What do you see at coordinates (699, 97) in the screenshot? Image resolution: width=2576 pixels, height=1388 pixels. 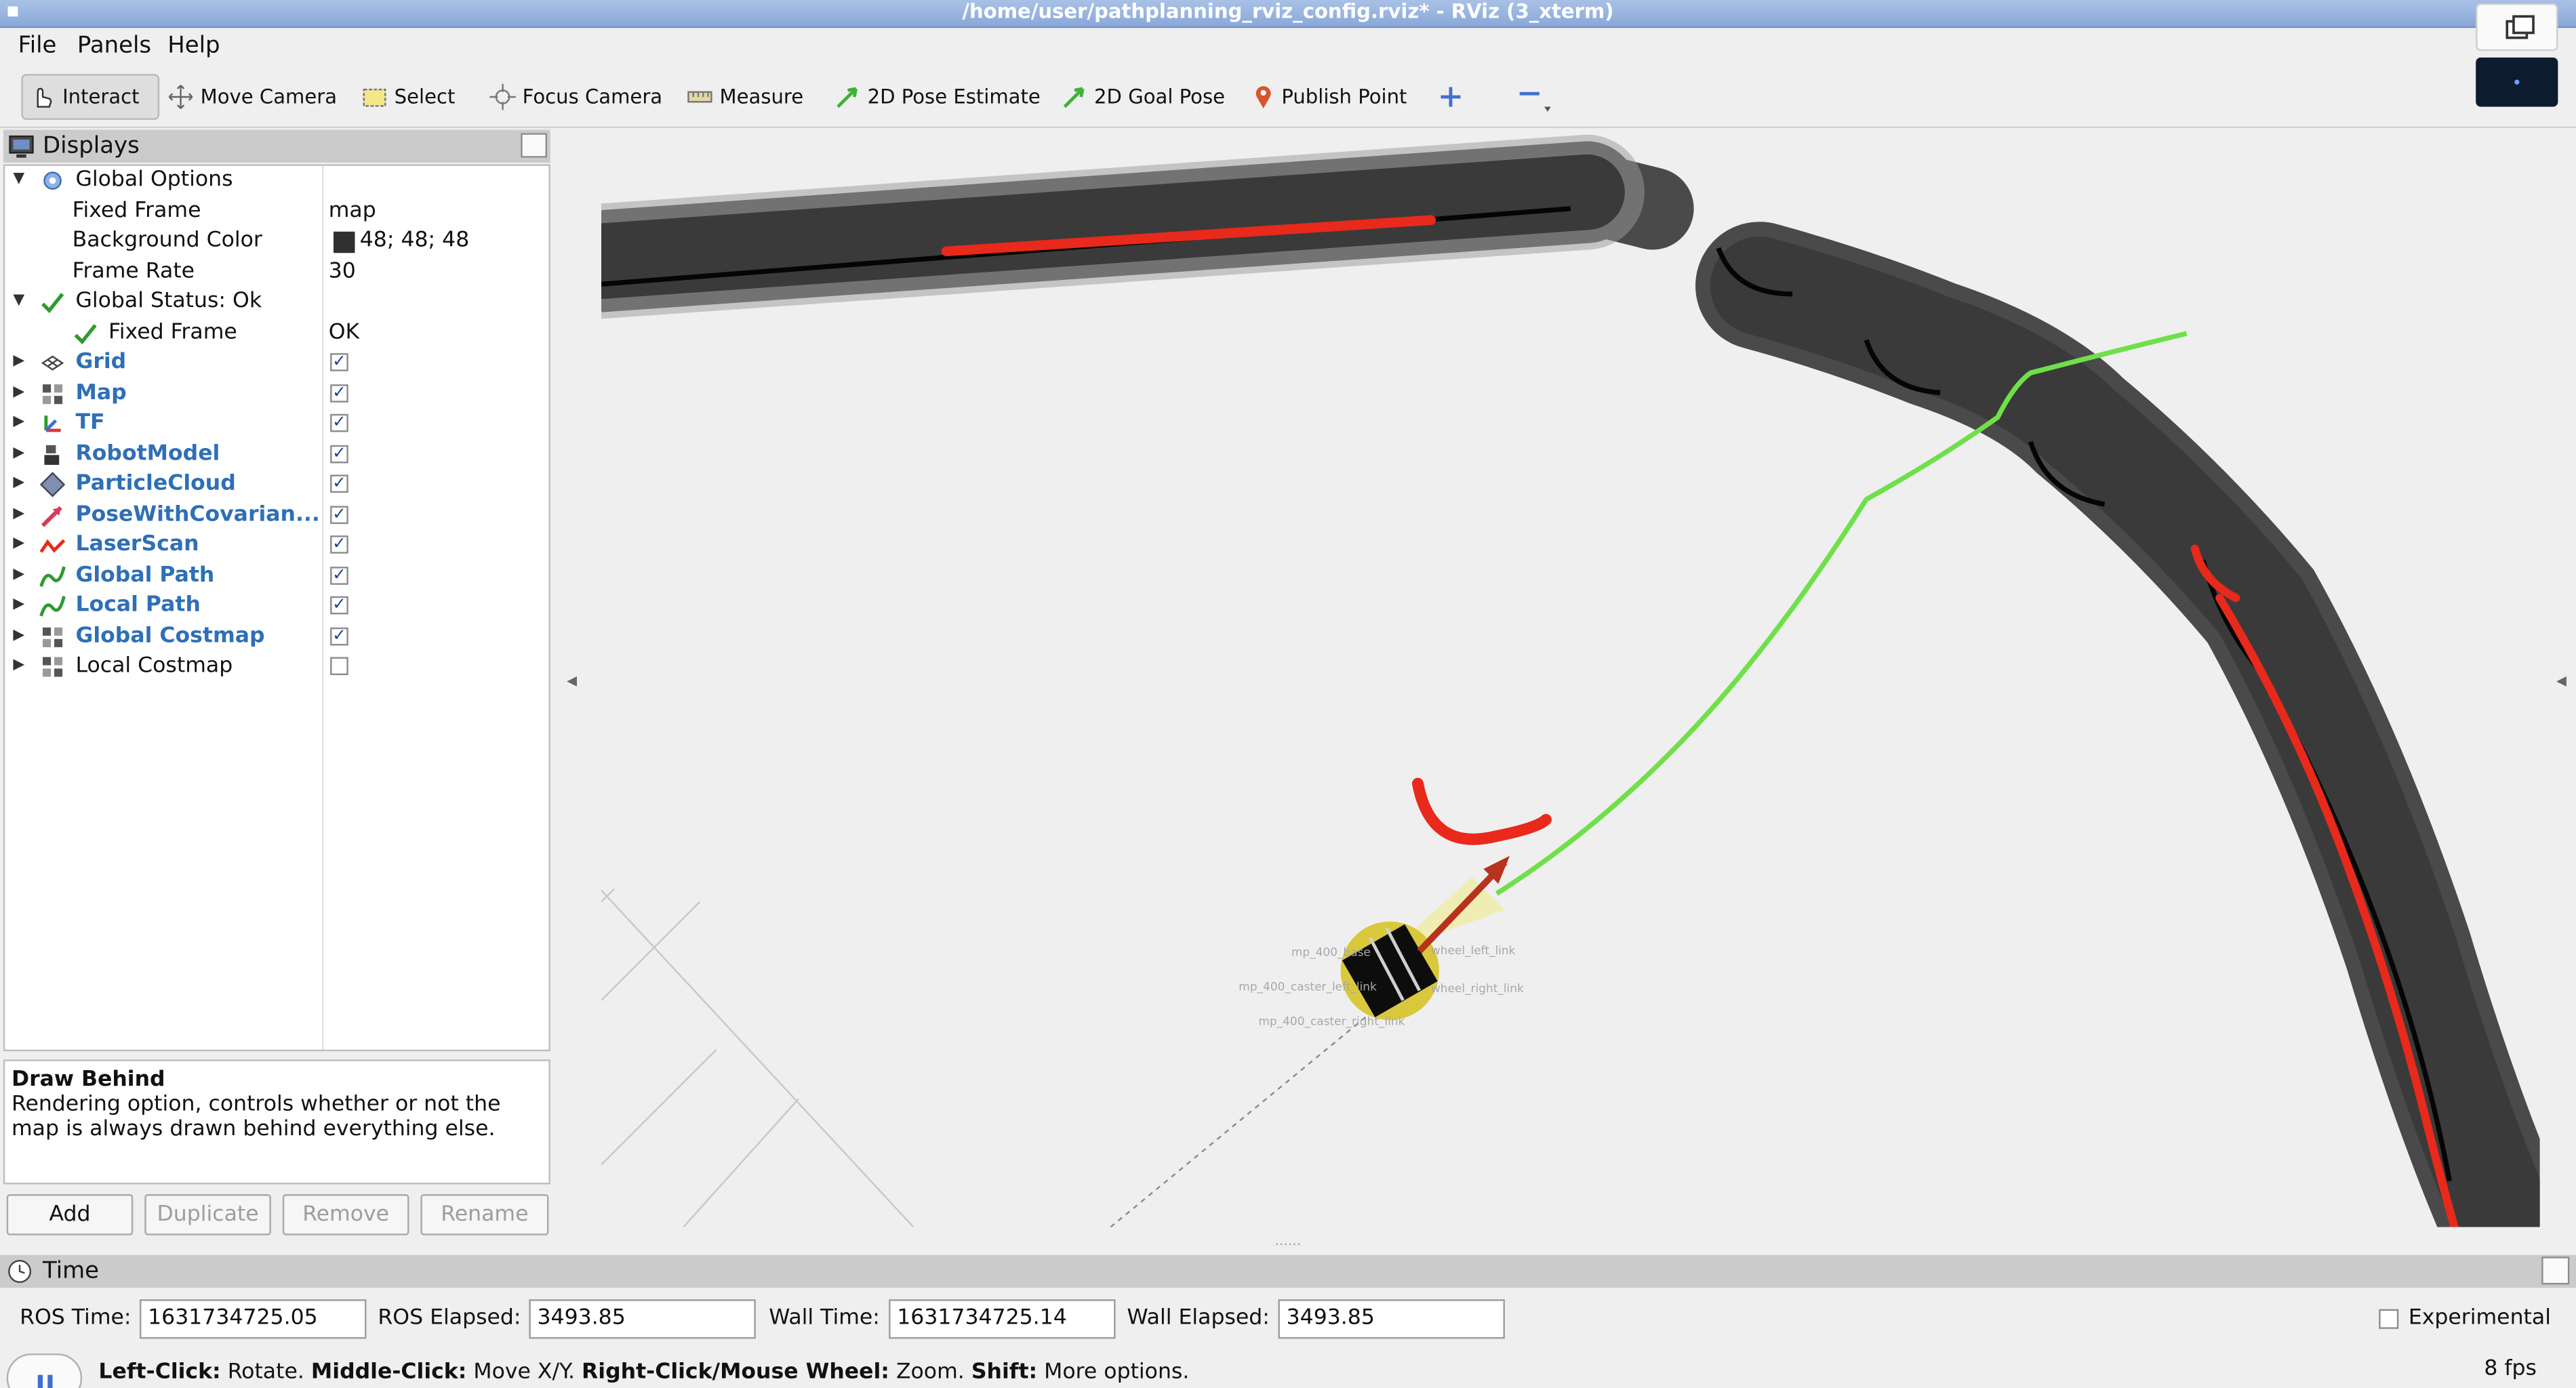 I see `ruler-icon` at bounding box center [699, 97].